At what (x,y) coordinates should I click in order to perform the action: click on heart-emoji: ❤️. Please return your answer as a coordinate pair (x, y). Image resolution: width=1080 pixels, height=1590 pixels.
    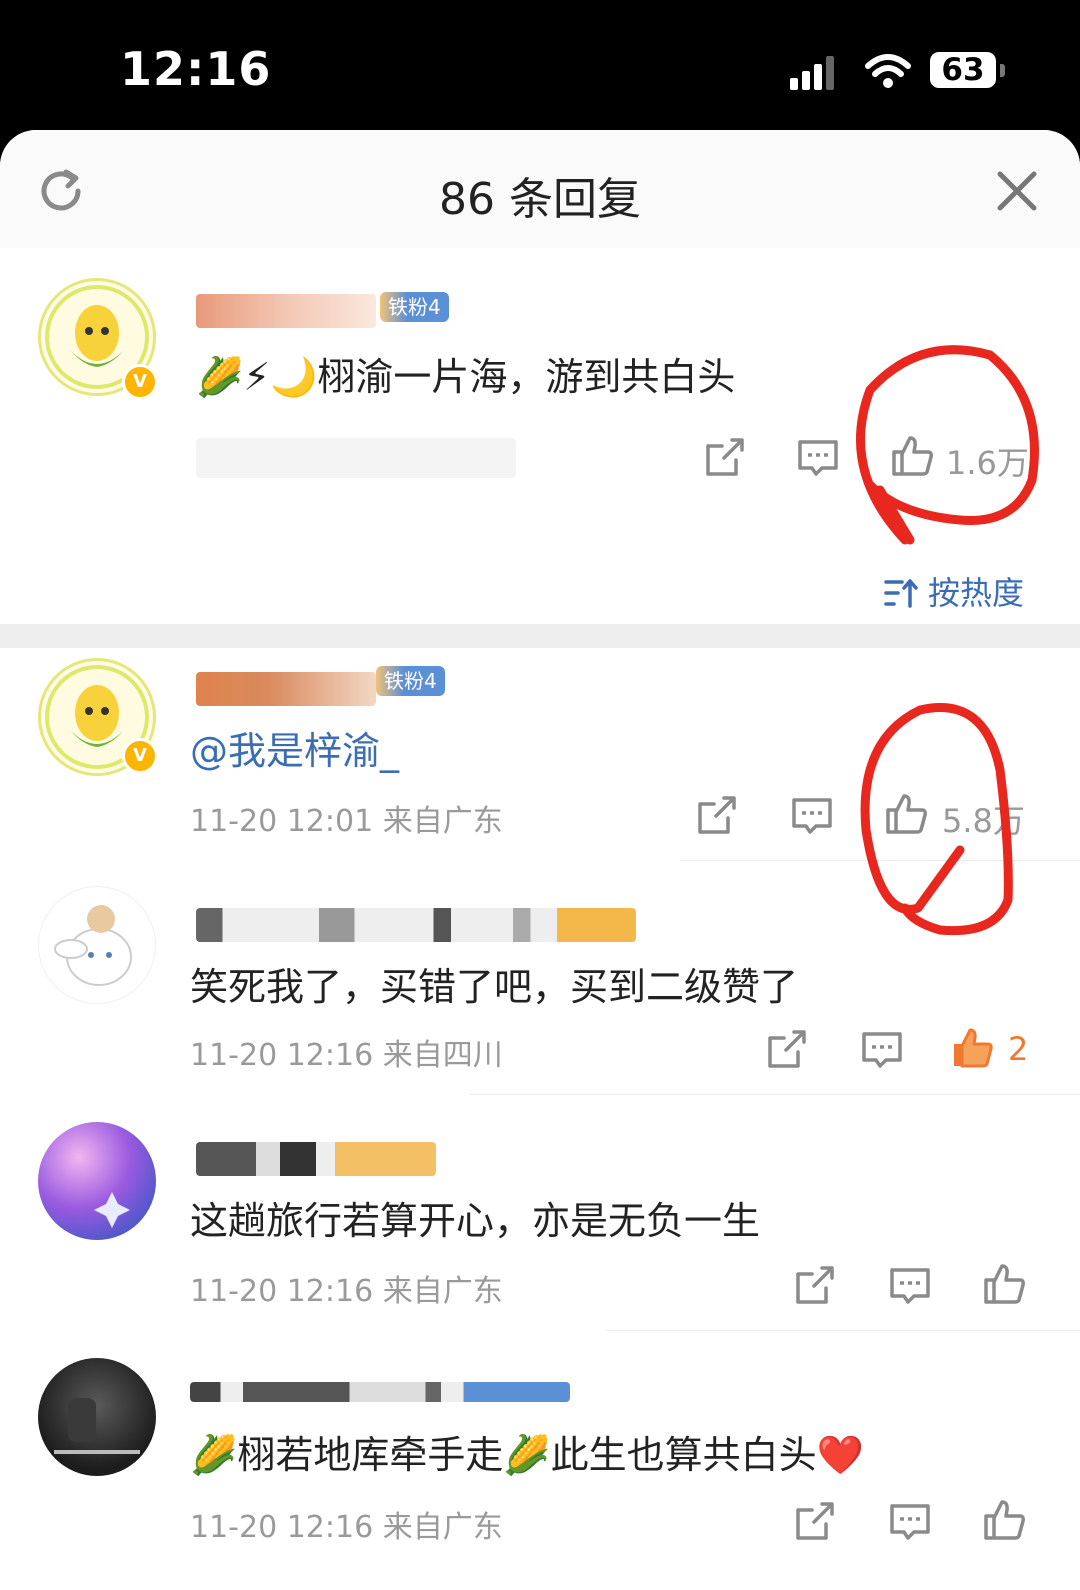
    Looking at the image, I should click on (840, 1455).